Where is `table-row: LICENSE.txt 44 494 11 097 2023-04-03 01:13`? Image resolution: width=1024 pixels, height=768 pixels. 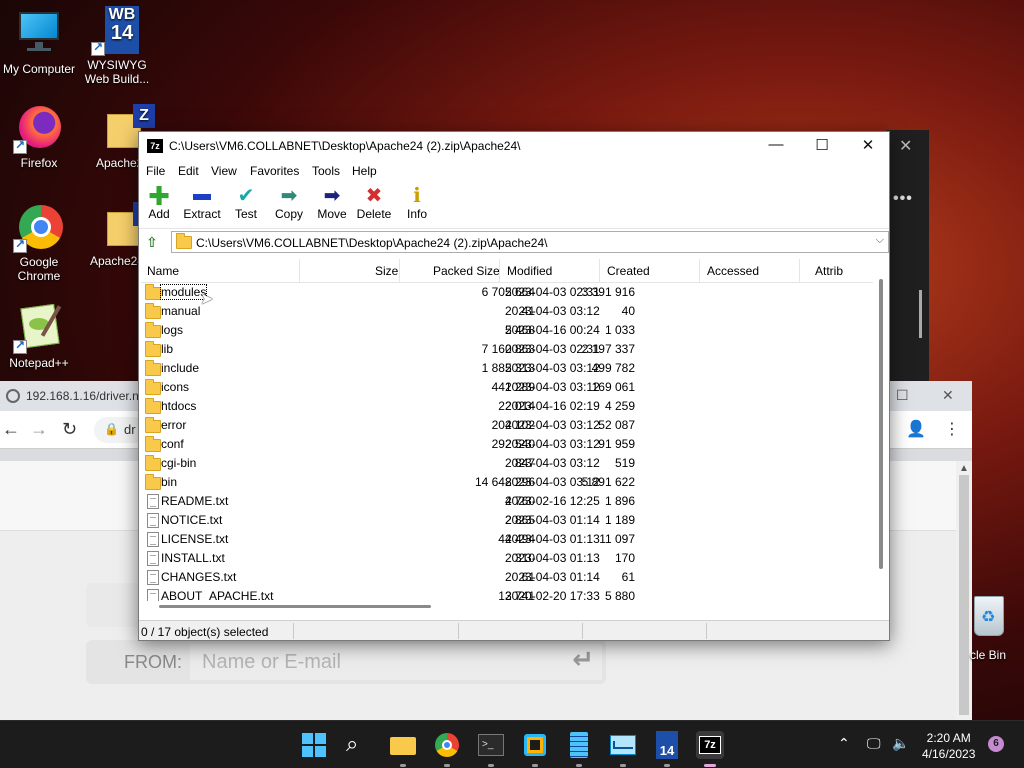 table-row: LICENSE.txt 44 494 11 097 2023-04-03 01:13 is located at coordinates (507, 539).